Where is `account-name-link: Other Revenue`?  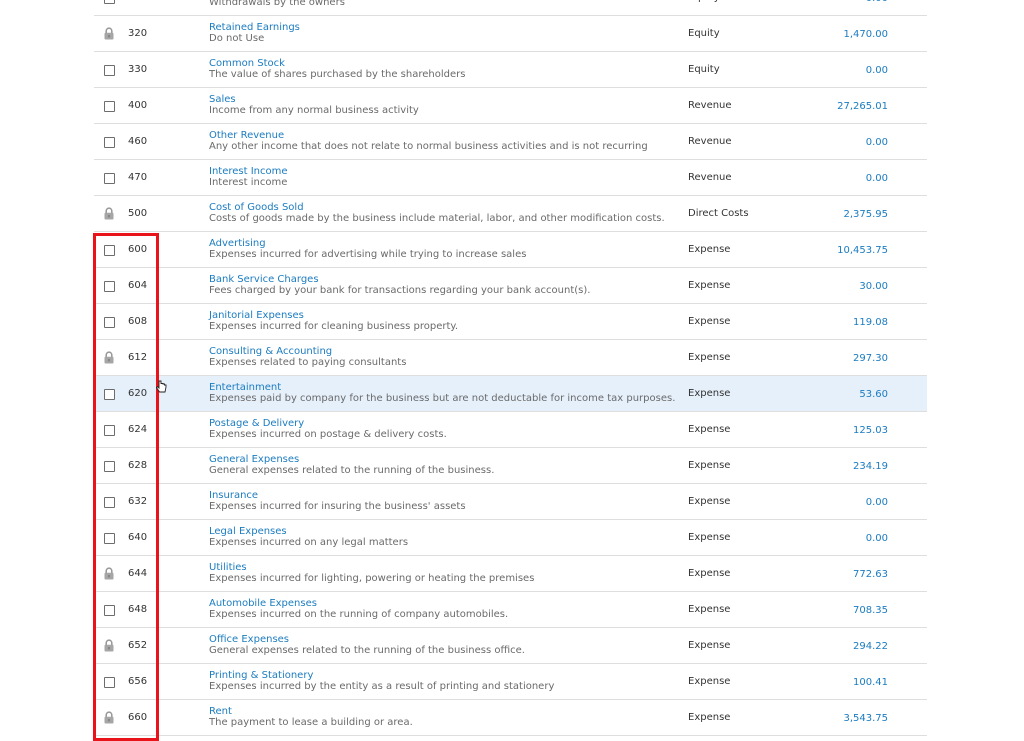
account-name-link: Other Revenue is located at coordinates (246, 135).